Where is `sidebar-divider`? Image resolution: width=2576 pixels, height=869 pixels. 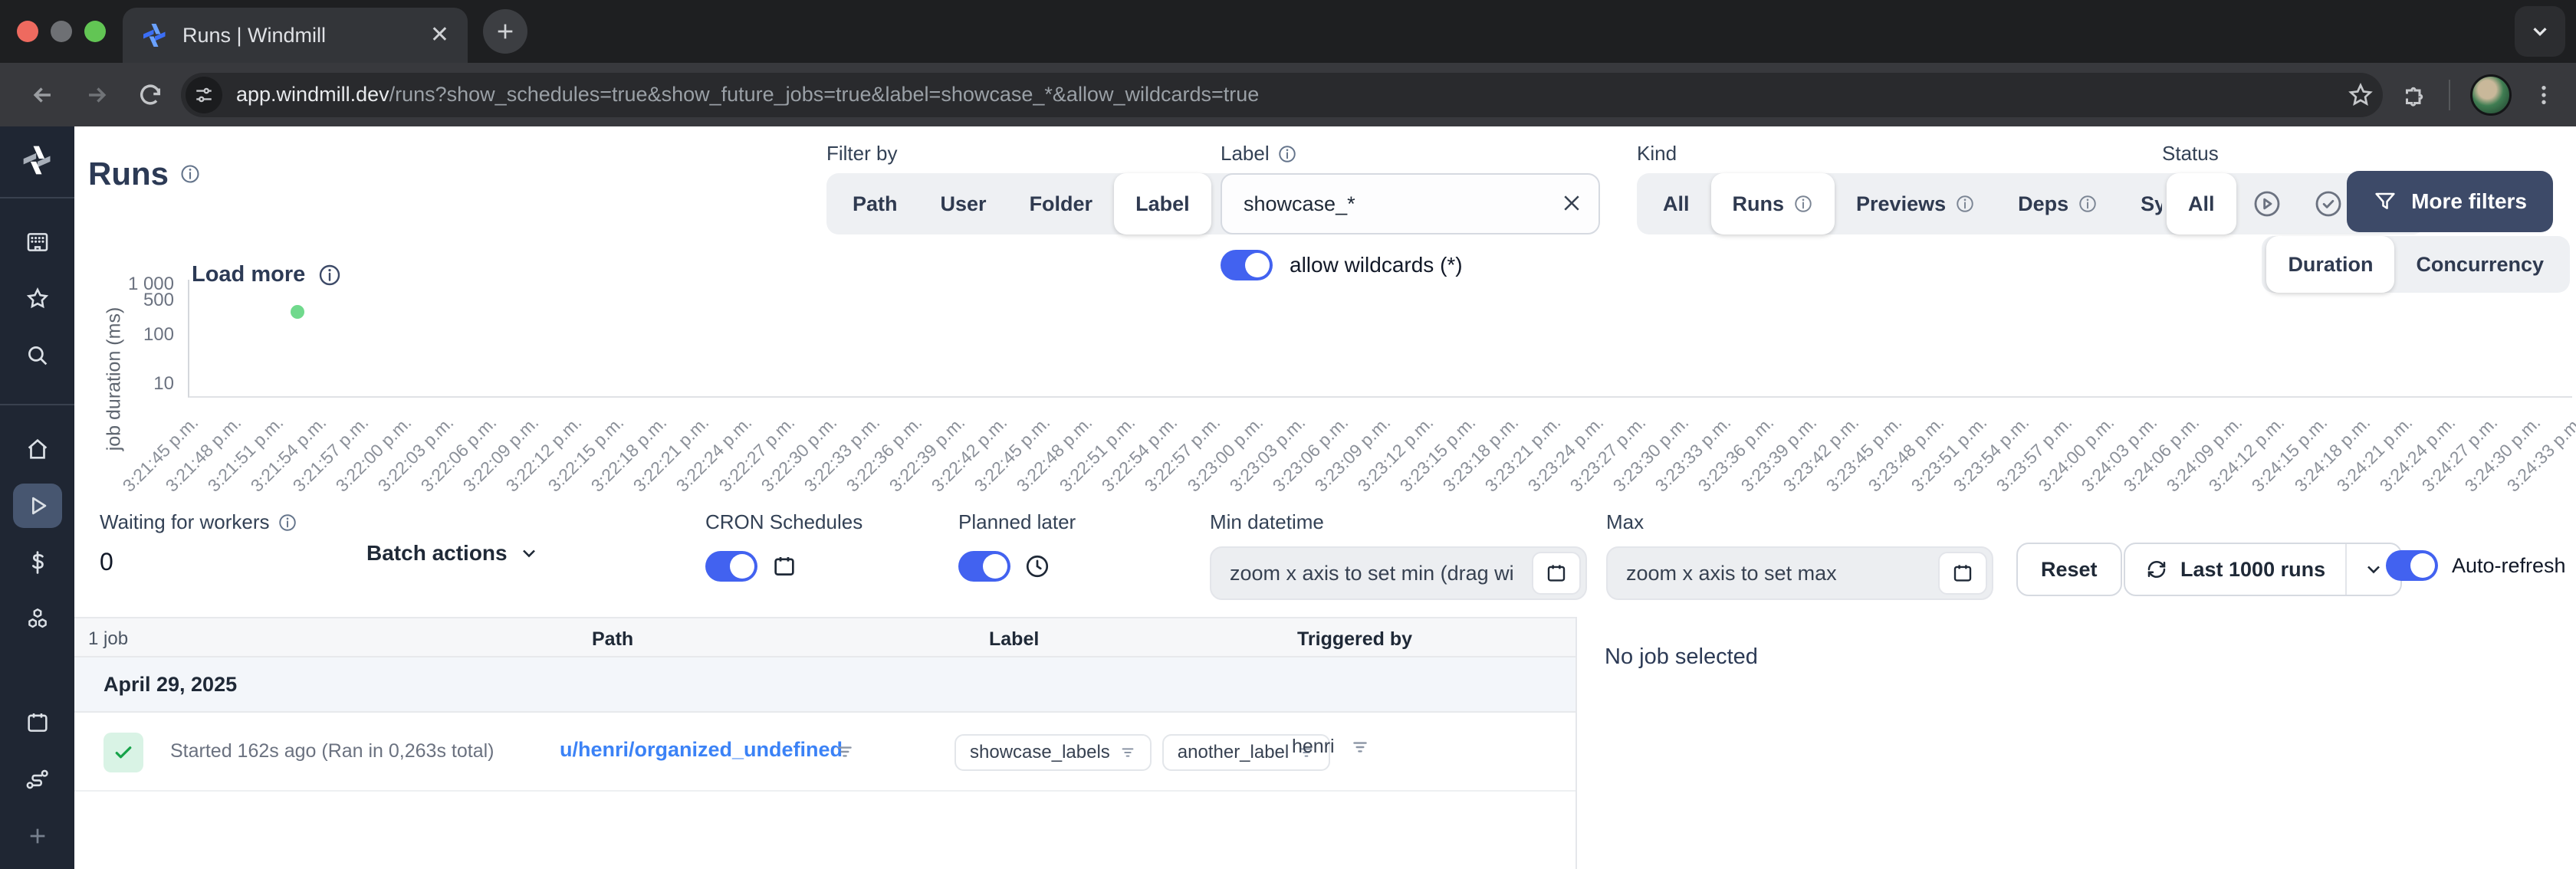 sidebar-divider is located at coordinates (37, 198).